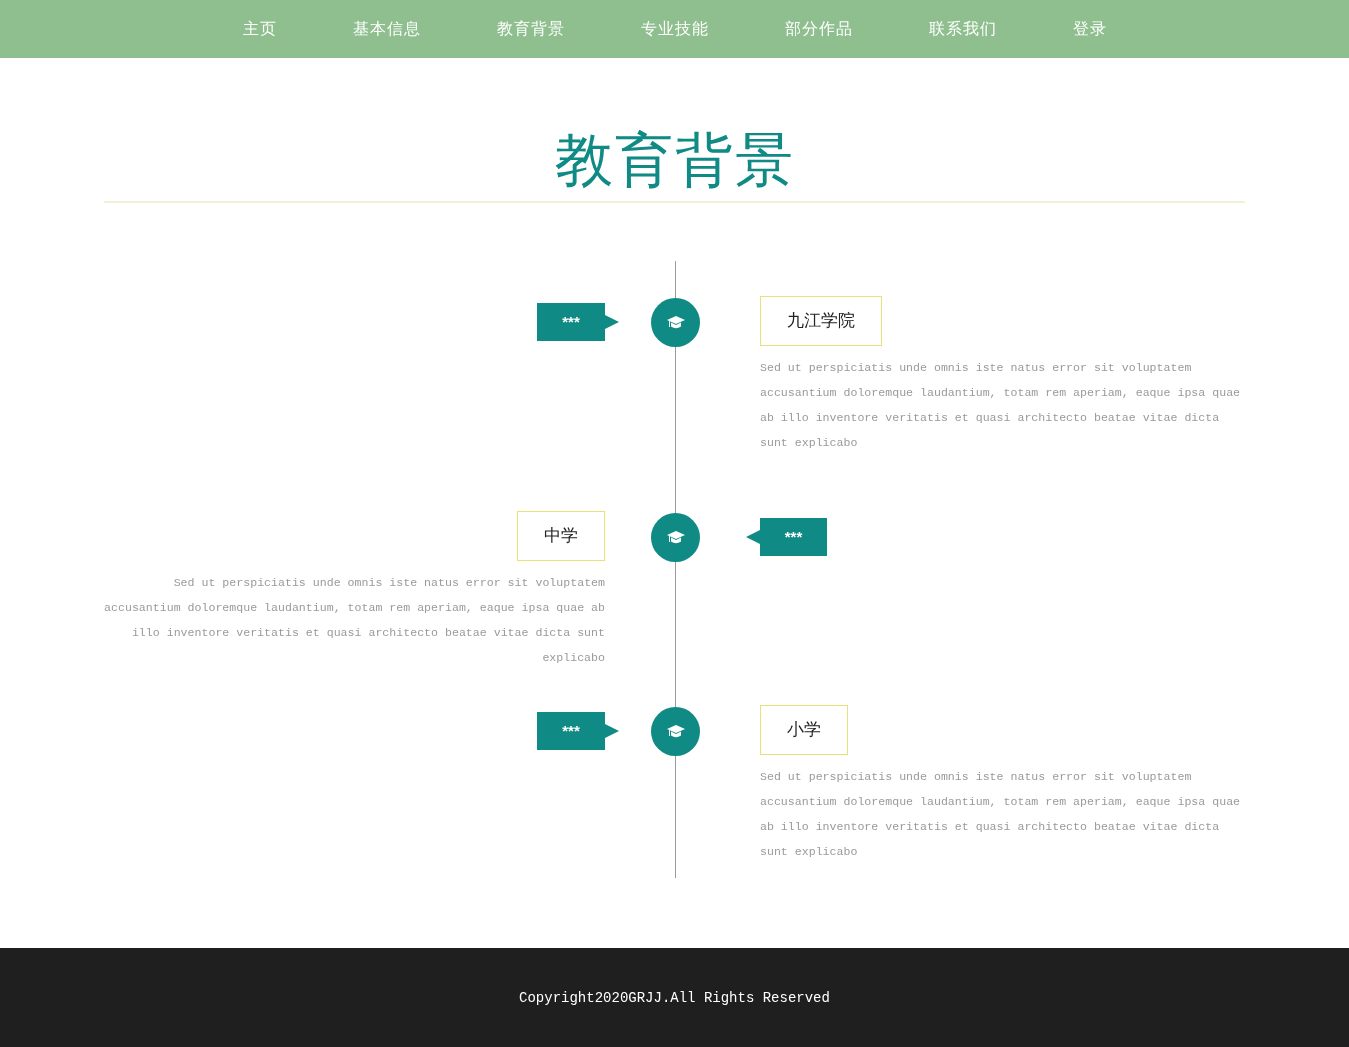  What do you see at coordinates (259, 29) in the screenshot?
I see `nav-link: 主页` at bounding box center [259, 29].